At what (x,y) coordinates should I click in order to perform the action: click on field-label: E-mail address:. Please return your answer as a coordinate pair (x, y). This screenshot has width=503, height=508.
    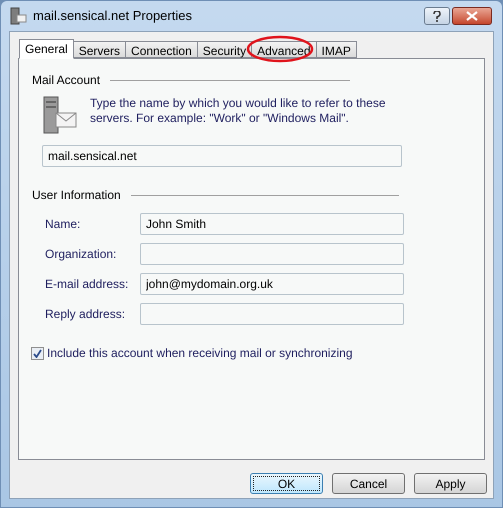
    Looking at the image, I should click on (87, 284).